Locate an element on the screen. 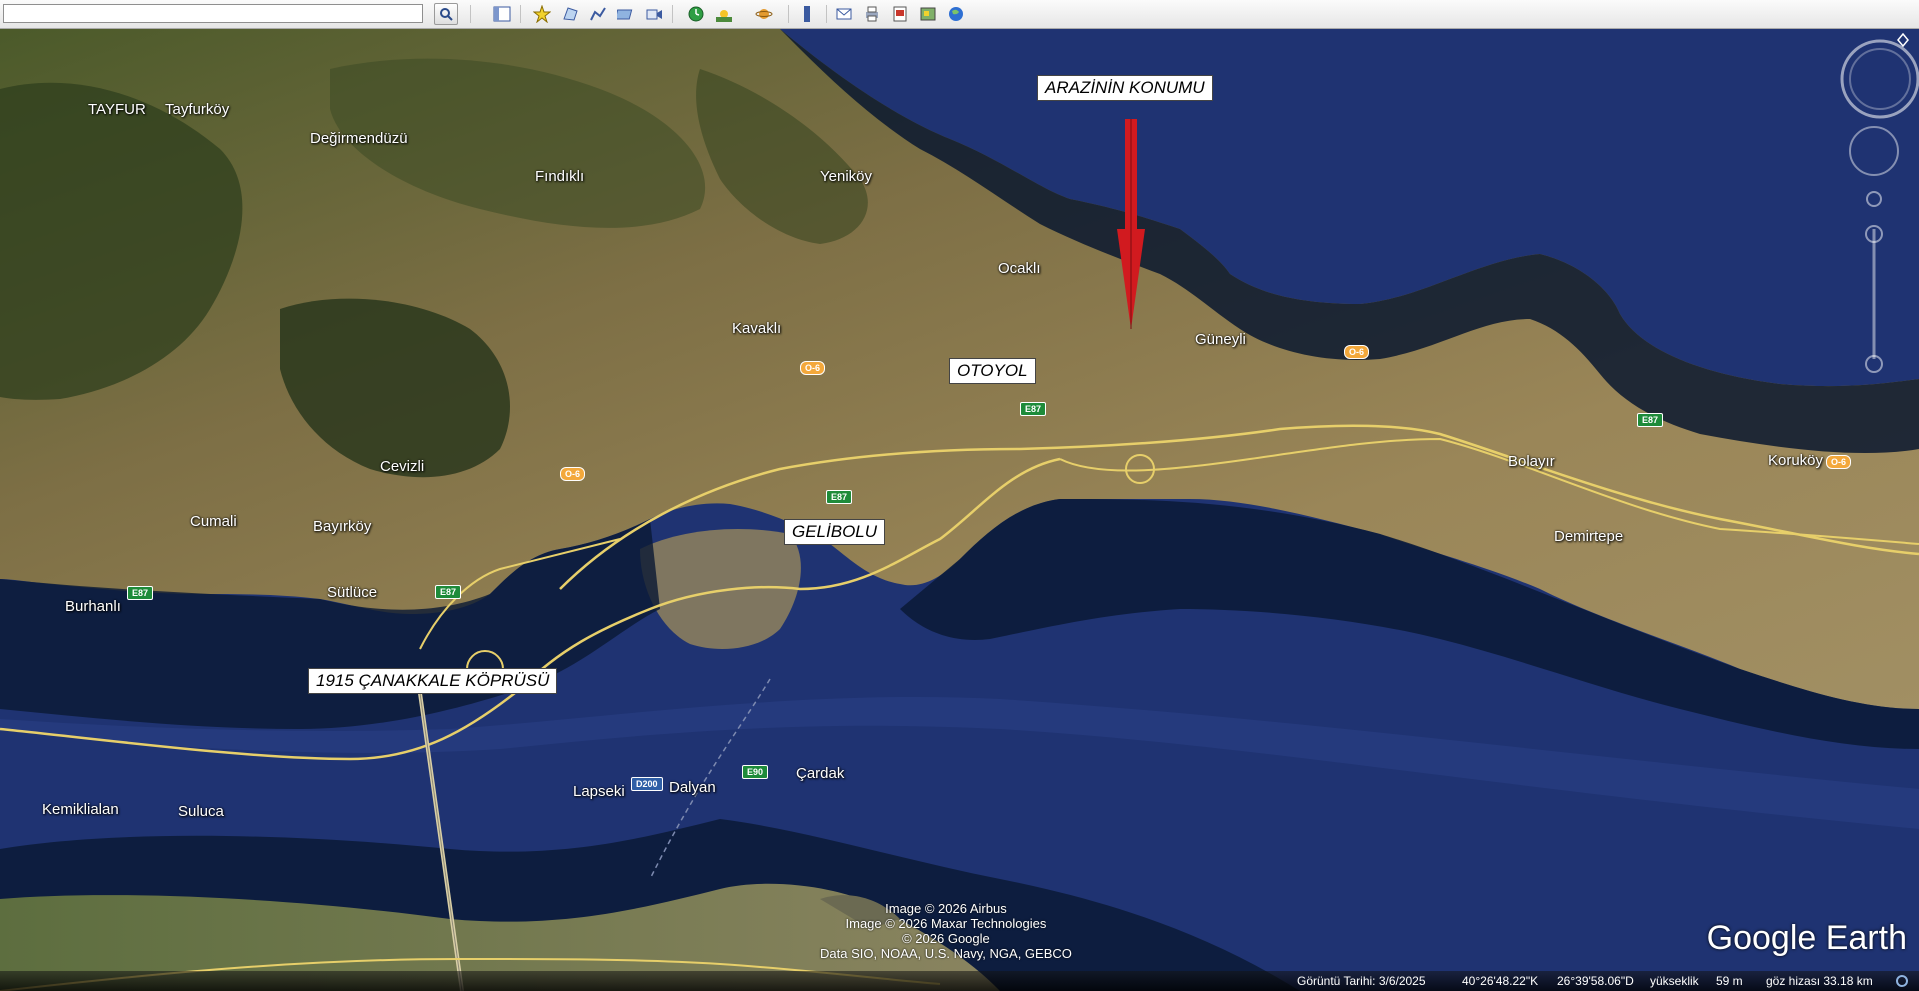 This screenshot has width=1919, height=991. polygon-button is located at coordinates (570, 14).